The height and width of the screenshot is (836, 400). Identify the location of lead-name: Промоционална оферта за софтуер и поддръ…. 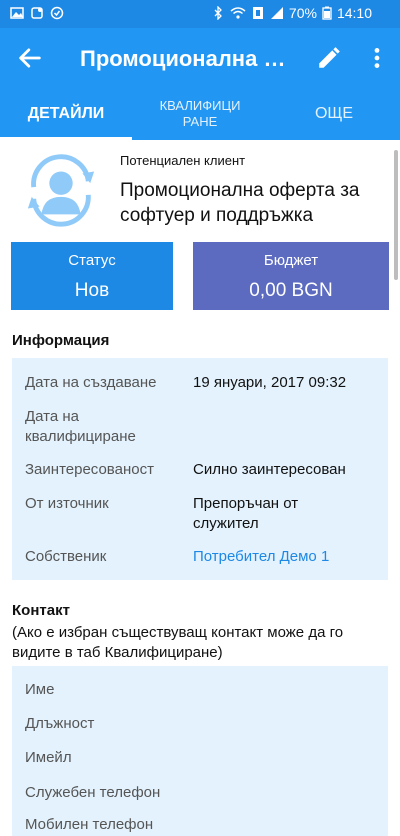
(240, 203).